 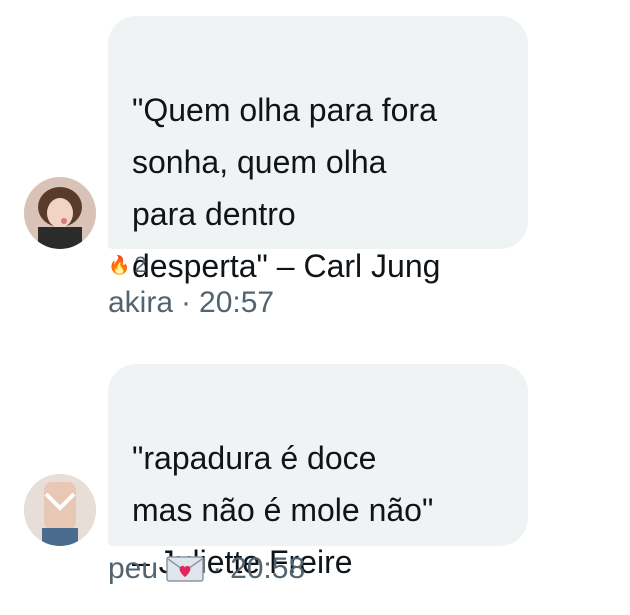 I want to click on author-name: akira, so click(x=140, y=303).